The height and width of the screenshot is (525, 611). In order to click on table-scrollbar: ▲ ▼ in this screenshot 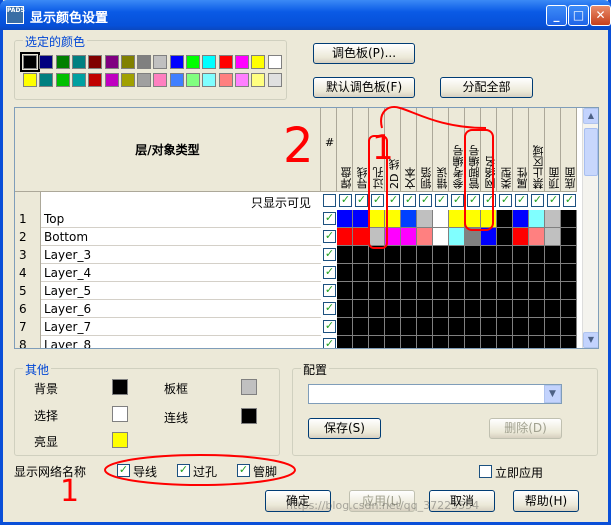, I will do `click(590, 228)`.